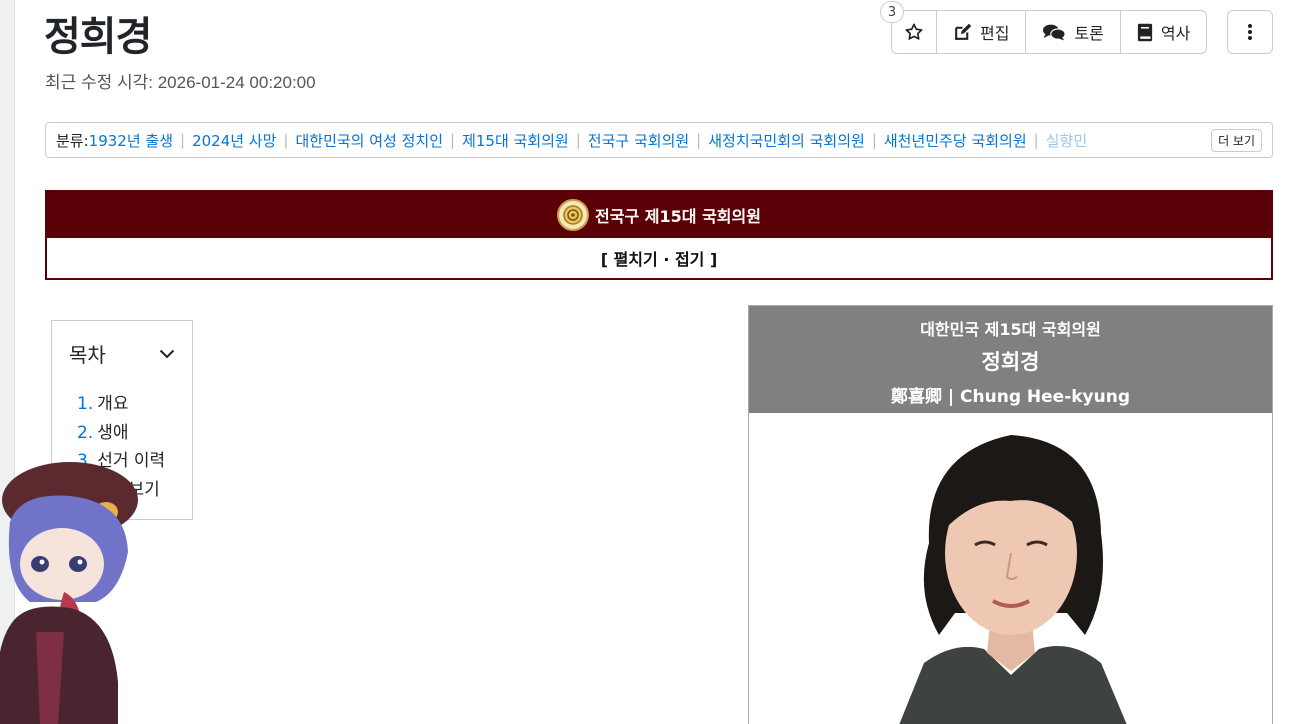  What do you see at coordinates (659, 258) in the screenshot?
I see `navbox-toggle: [ 펼치기 · 접기 ]` at bounding box center [659, 258].